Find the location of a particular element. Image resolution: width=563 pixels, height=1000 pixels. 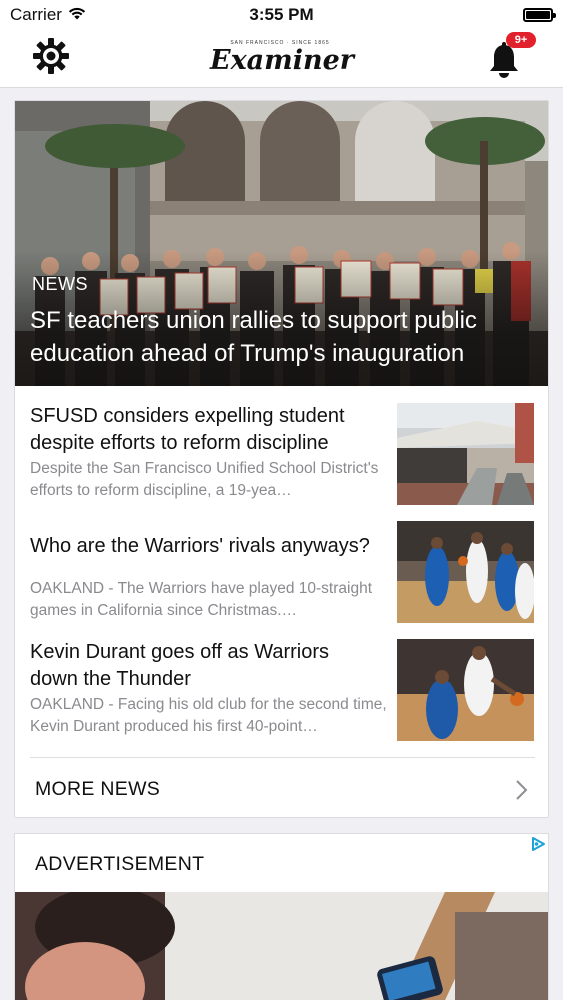

battery-icon is located at coordinates (539, 15).